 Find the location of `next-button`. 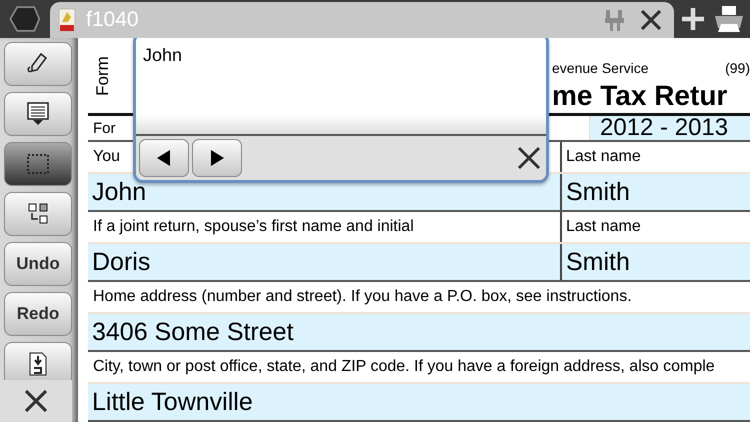

next-button is located at coordinates (217, 158).